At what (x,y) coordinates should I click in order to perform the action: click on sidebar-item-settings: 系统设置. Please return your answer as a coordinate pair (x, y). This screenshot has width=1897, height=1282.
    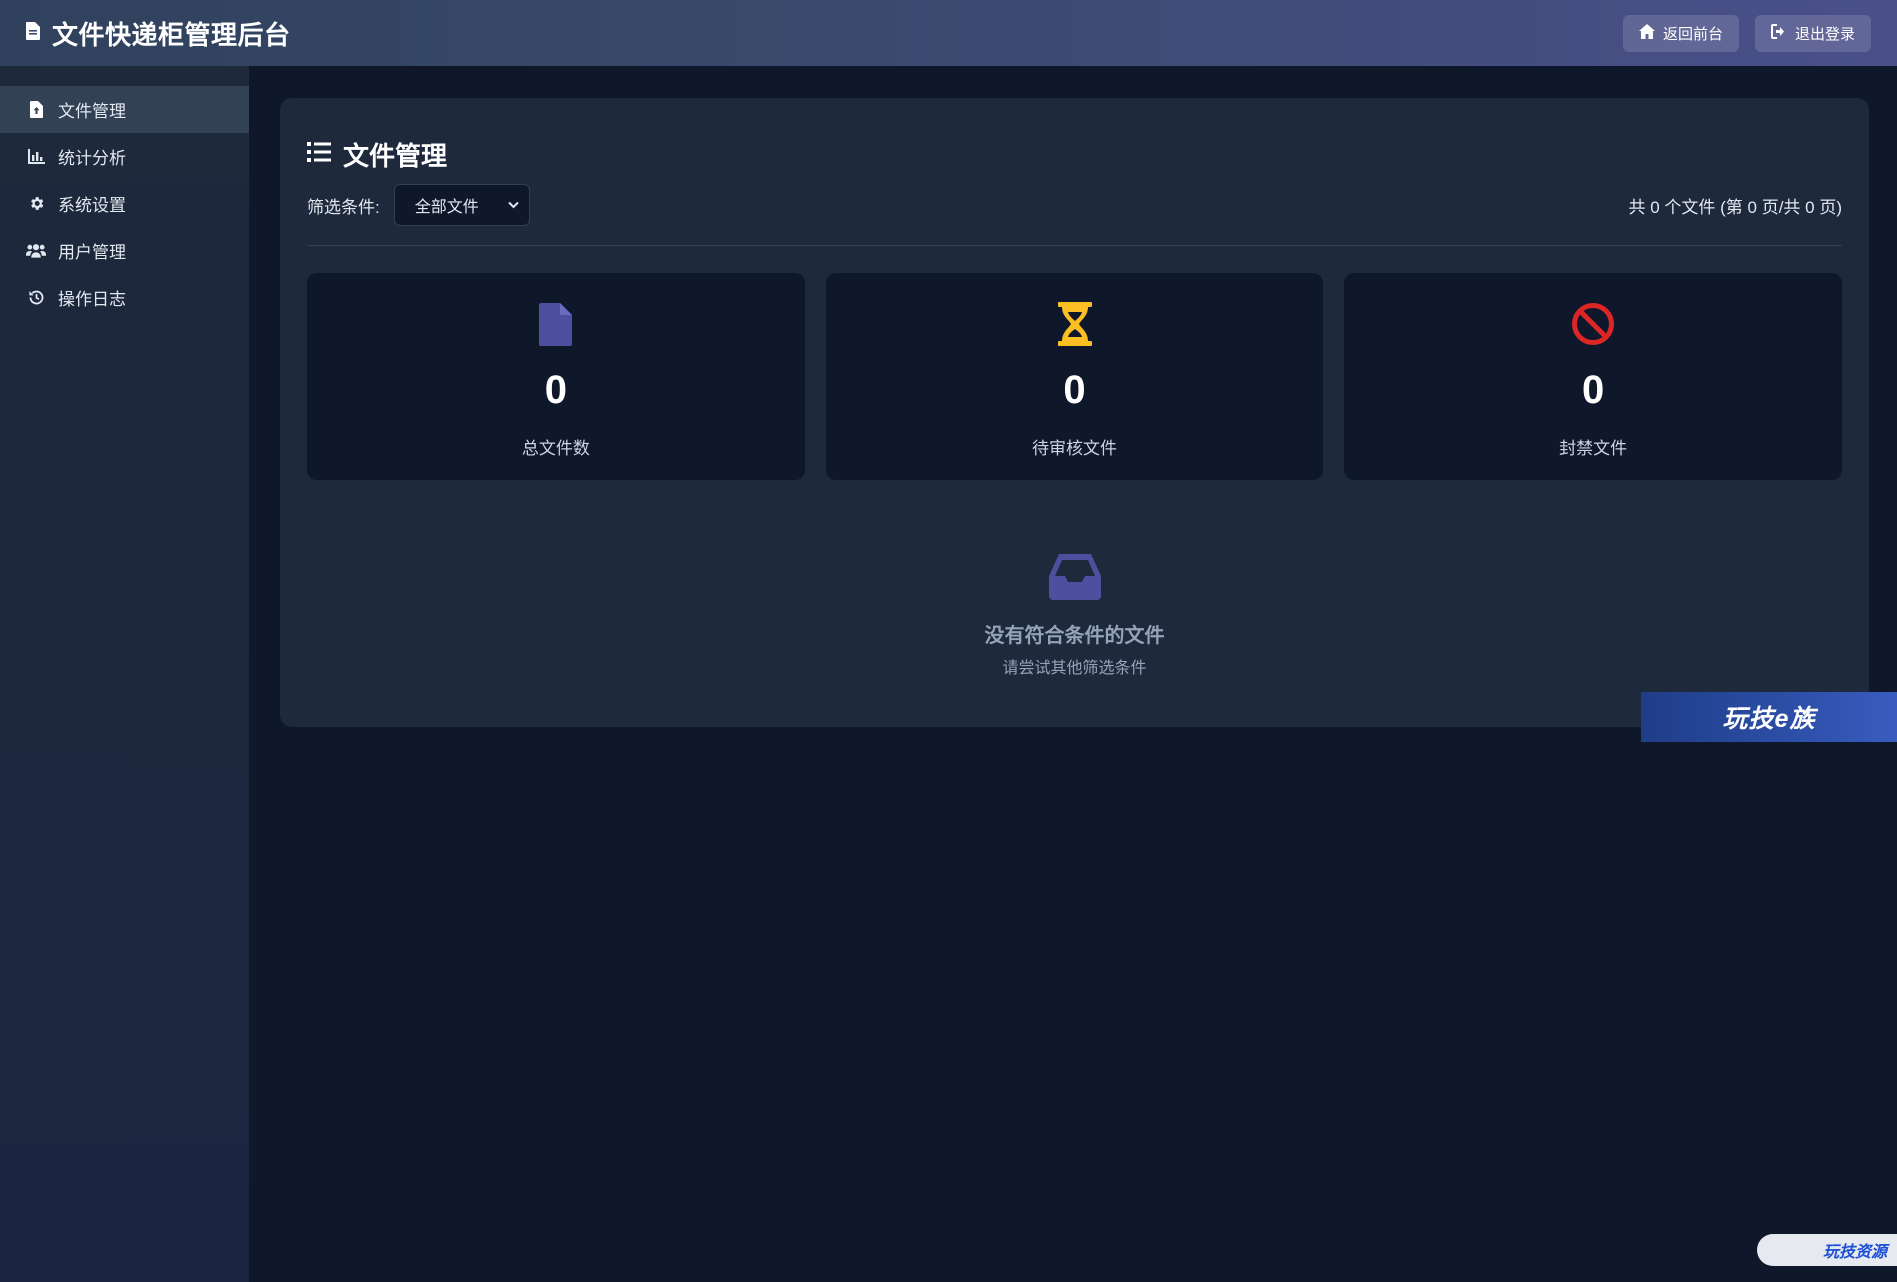
    Looking at the image, I should click on (124, 203).